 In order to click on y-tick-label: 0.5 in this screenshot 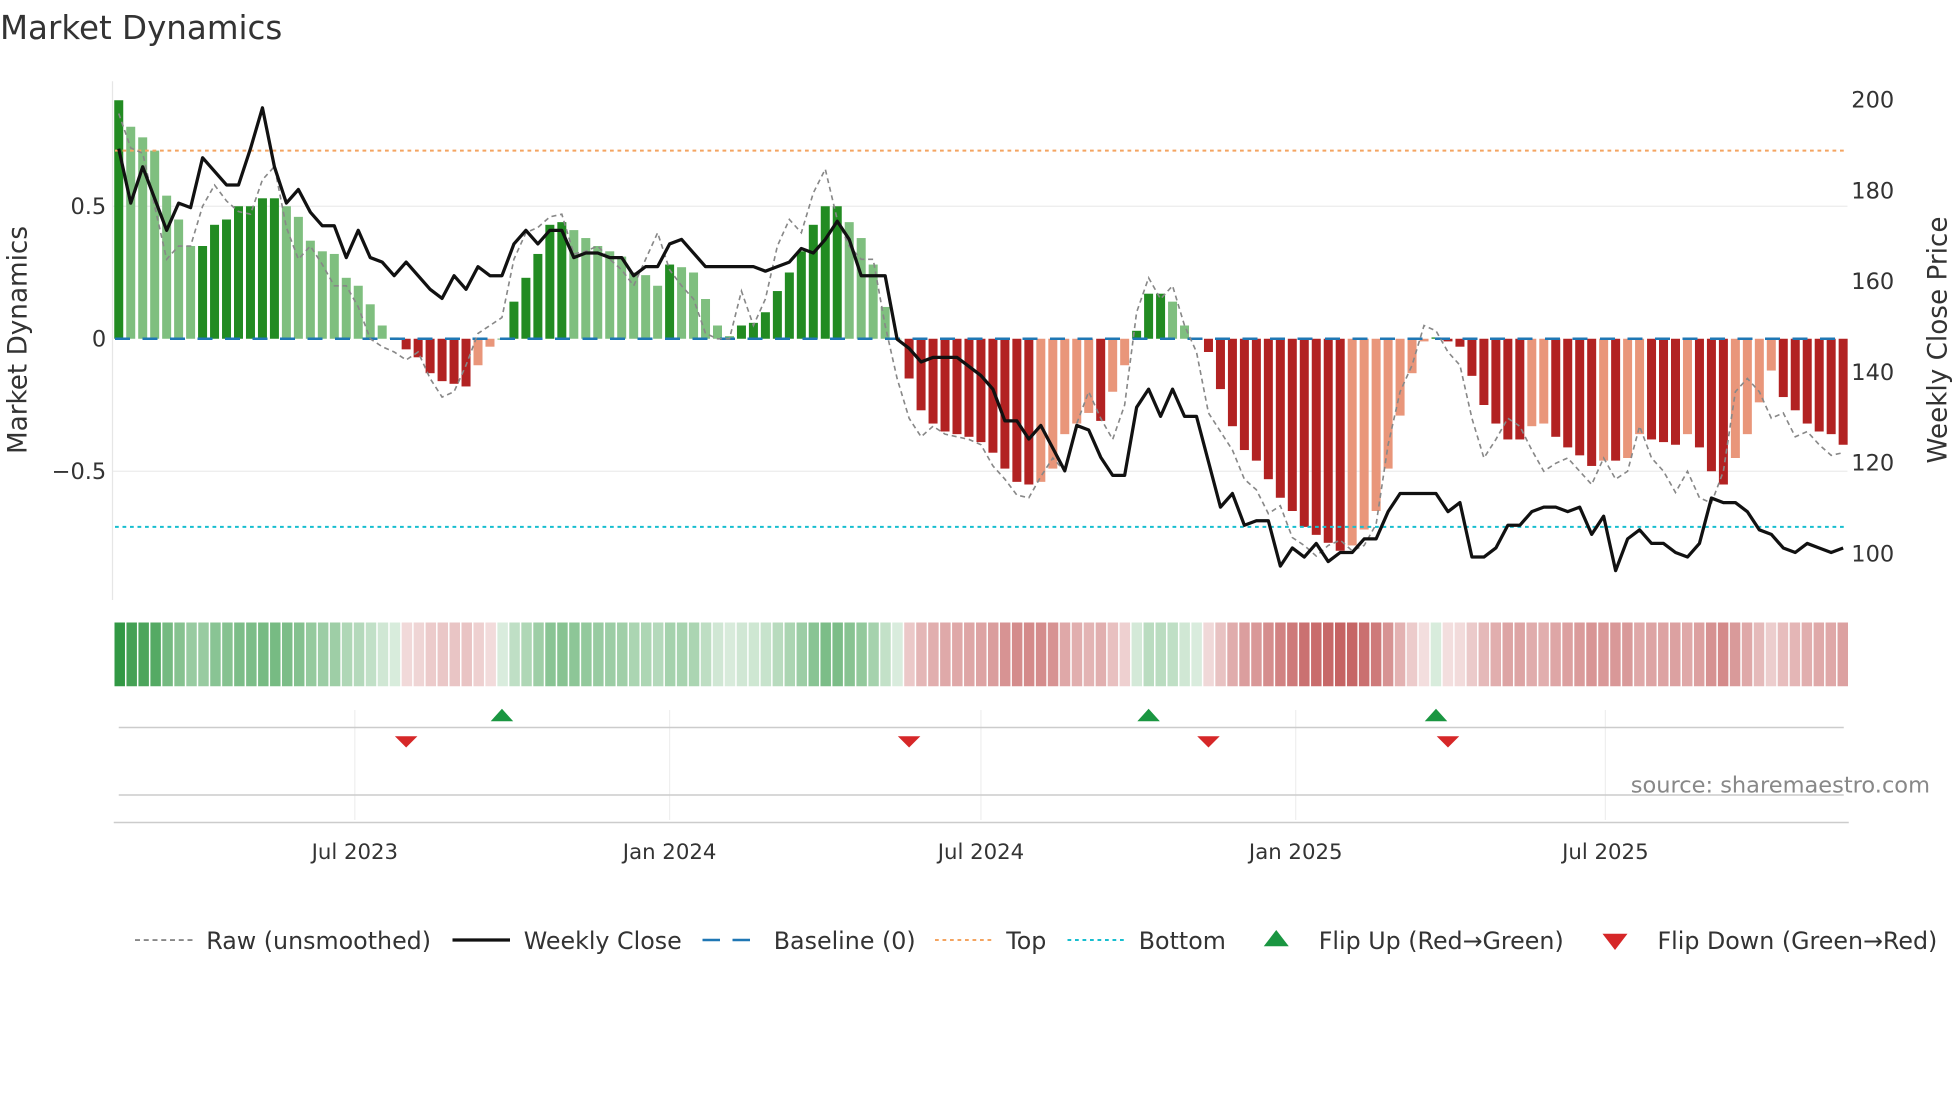, I will do `click(88, 207)`.